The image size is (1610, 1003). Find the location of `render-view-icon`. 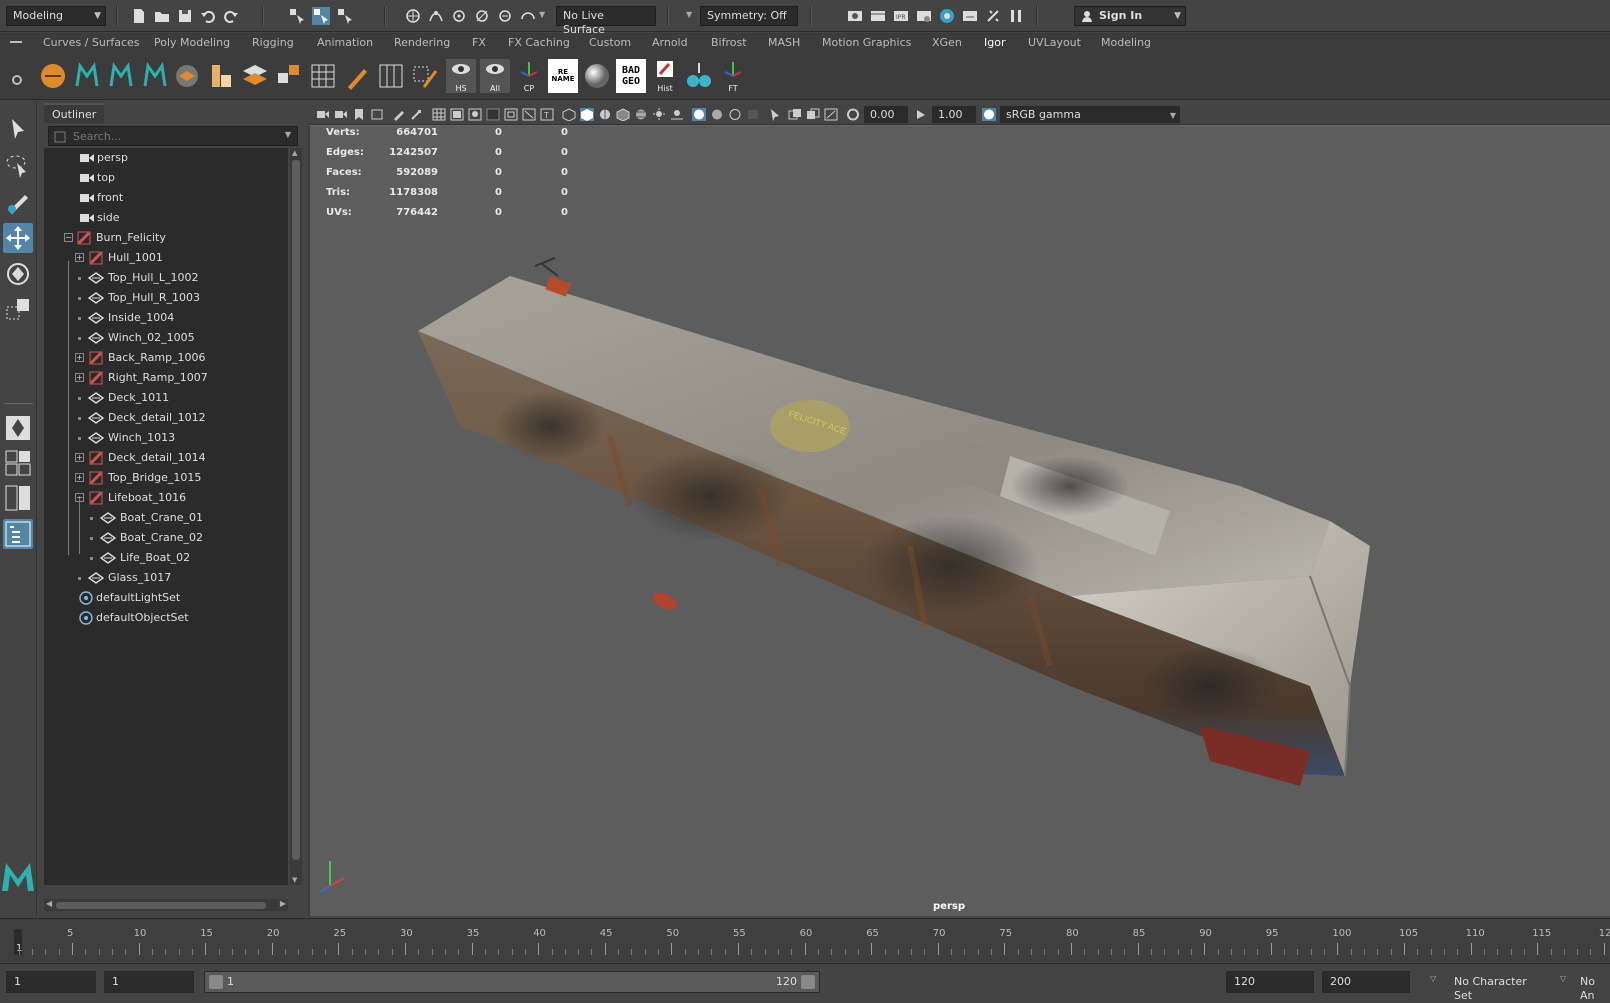

render-view-icon is located at coordinates (855, 16).